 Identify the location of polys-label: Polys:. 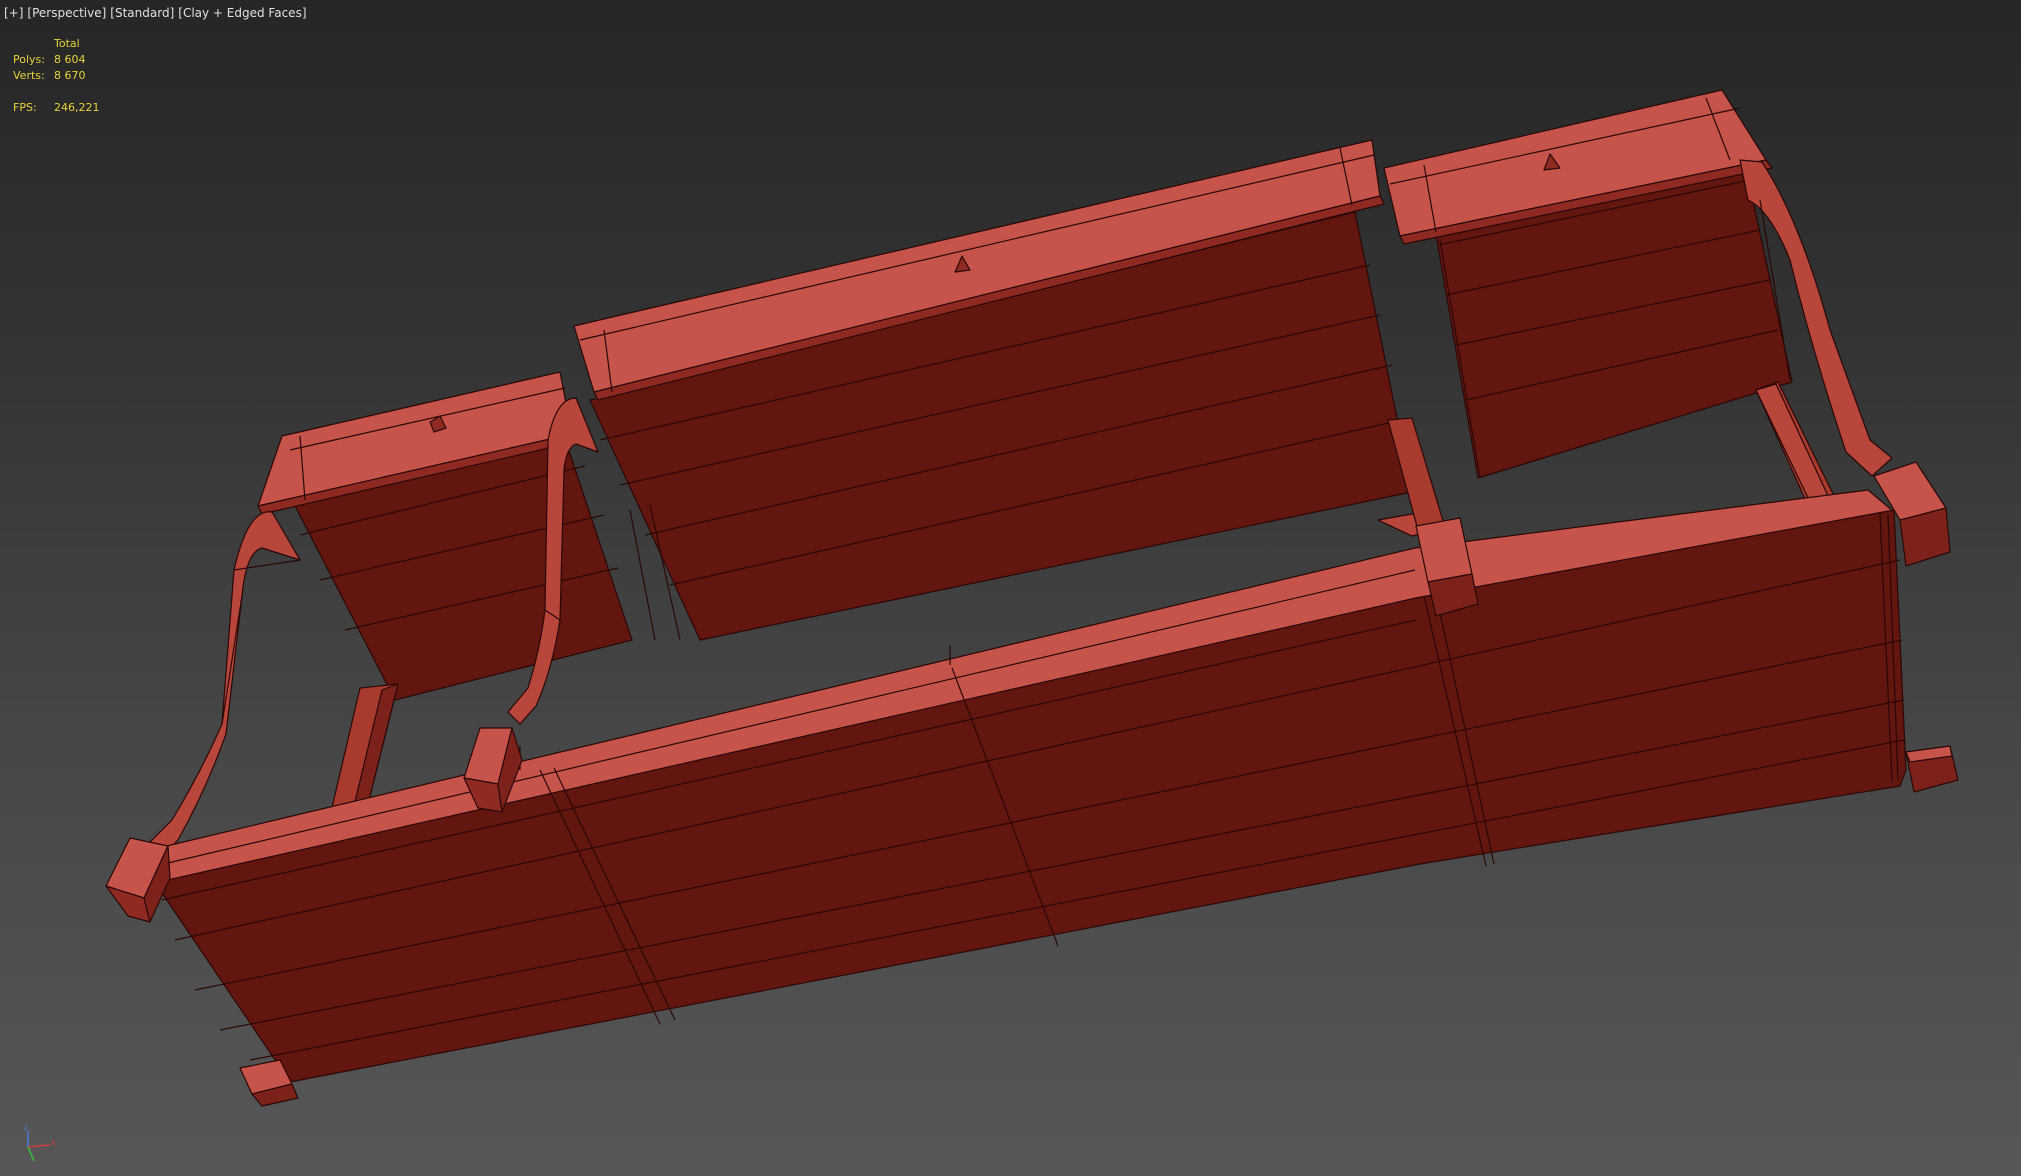
(29, 59).